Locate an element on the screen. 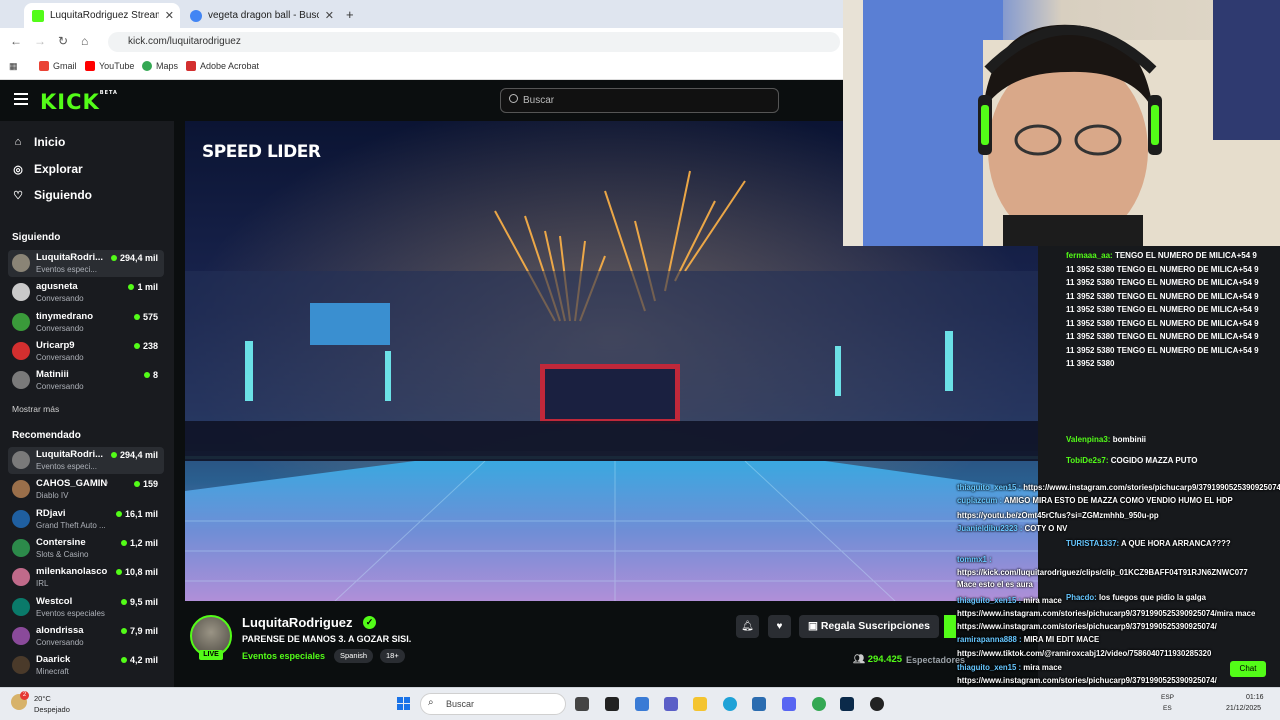 This screenshot has width=1280, height=720. verified-icon: ✓ is located at coordinates (369, 622).